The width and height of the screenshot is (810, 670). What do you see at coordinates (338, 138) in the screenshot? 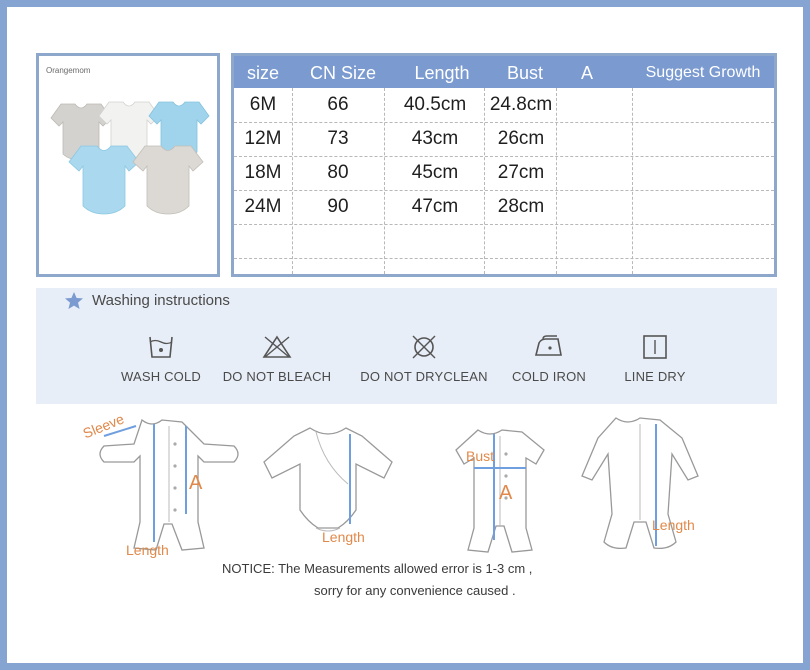
I see `cell-cn-size: 73` at bounding box center [338, 138].